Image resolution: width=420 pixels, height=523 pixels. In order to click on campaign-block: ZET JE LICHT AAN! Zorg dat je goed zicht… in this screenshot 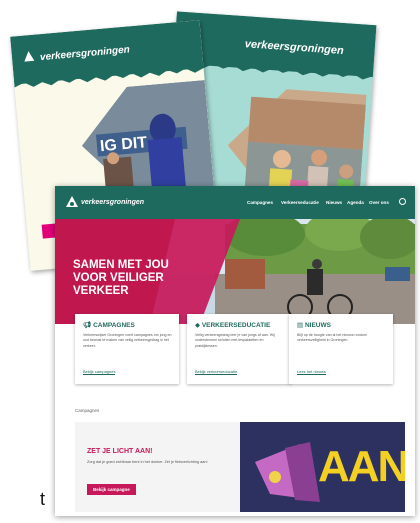, I will do `click(240, 467)`.